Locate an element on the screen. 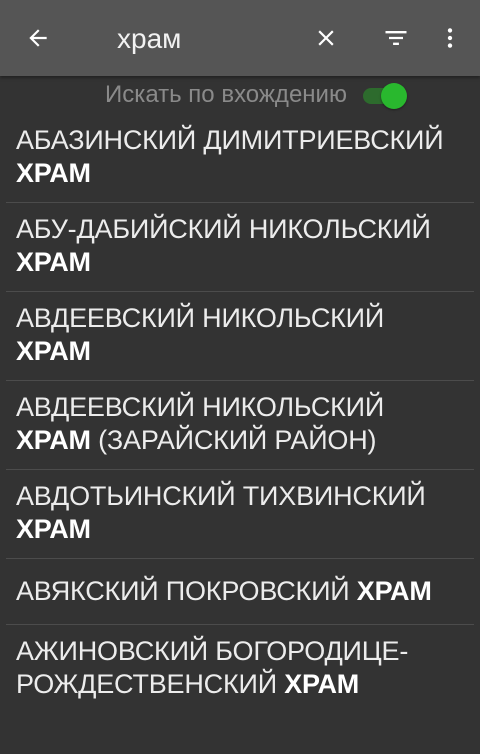 The width and height of the screenshot is (480, 754). clear-search-button is located at coordinates (326, 38).